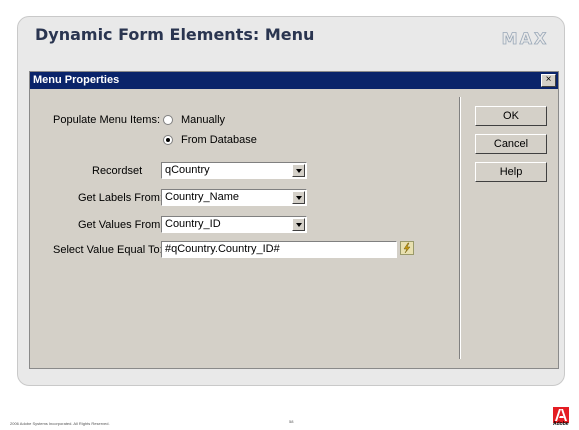 The width and height of the screenshot is (579, 430). I want to click on recordset-value: qCountry, so click(187, 170).